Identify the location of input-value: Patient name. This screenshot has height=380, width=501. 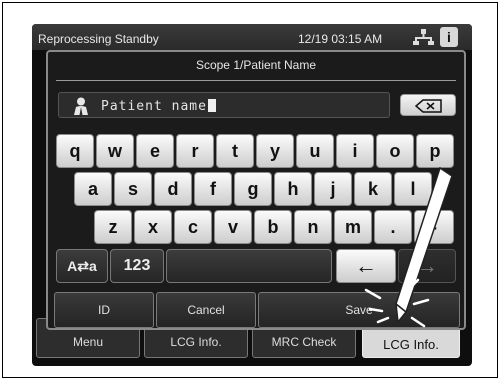
(158, 106).